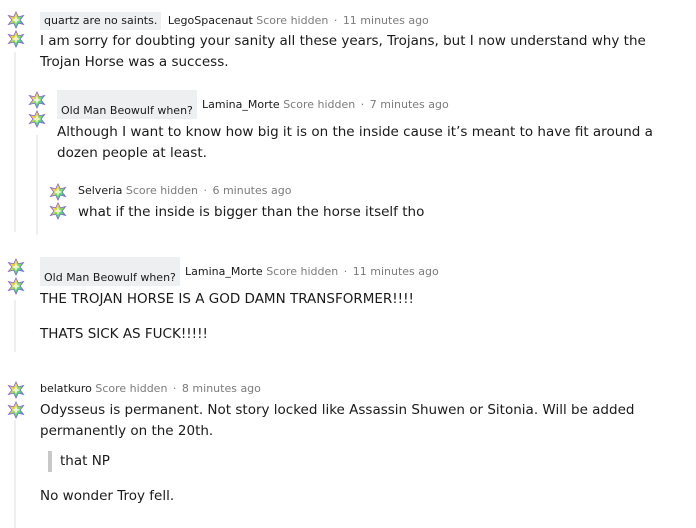  I want to click on user-flair: quartz are no saints., so click(101, 21).